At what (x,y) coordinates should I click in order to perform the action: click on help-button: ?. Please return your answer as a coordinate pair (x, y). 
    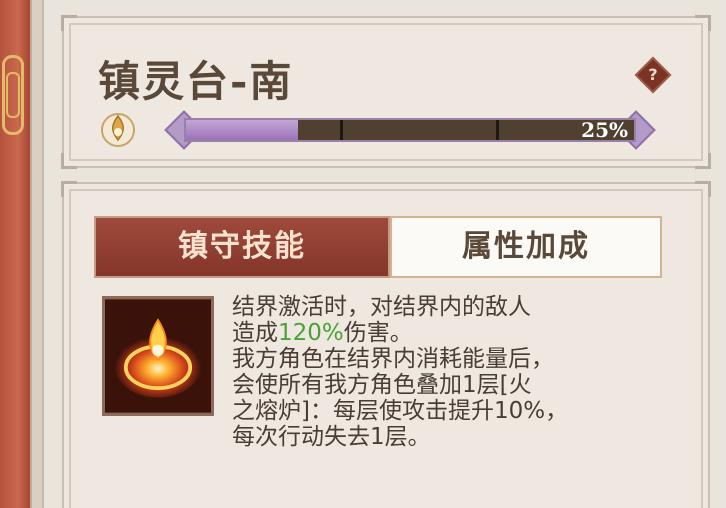
    Looking at the image, I should click on (653, 75).